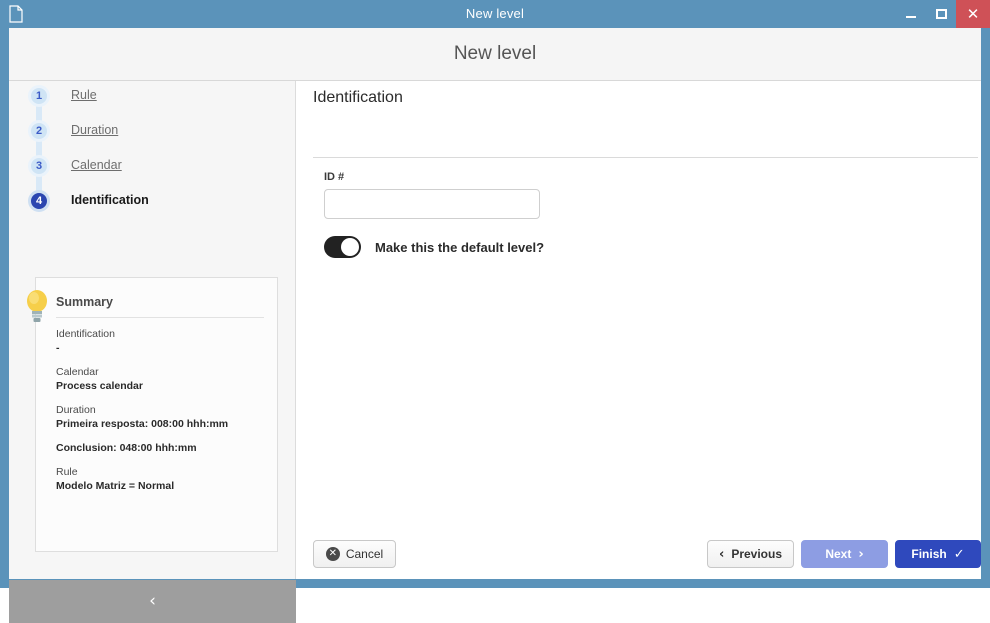 The height and width of the screenshot is (623, 990). What do you see at coordinates (911, 17) in the screenshot?
I see `minimize-icon` at bounding box center [911, 17].